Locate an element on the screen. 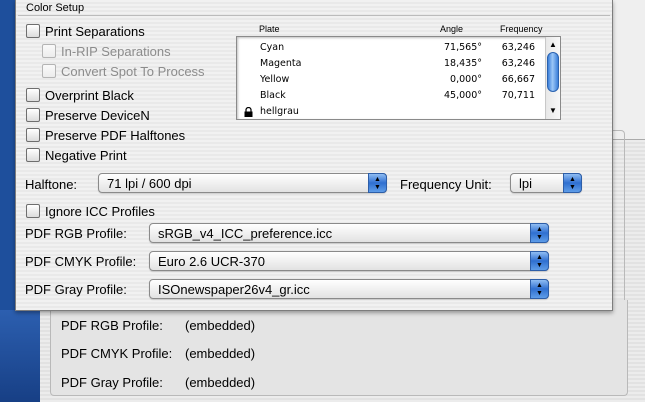 This screenshot has width=645, height=402. convert-spot-checkbox is located at coordinates (49, 71).